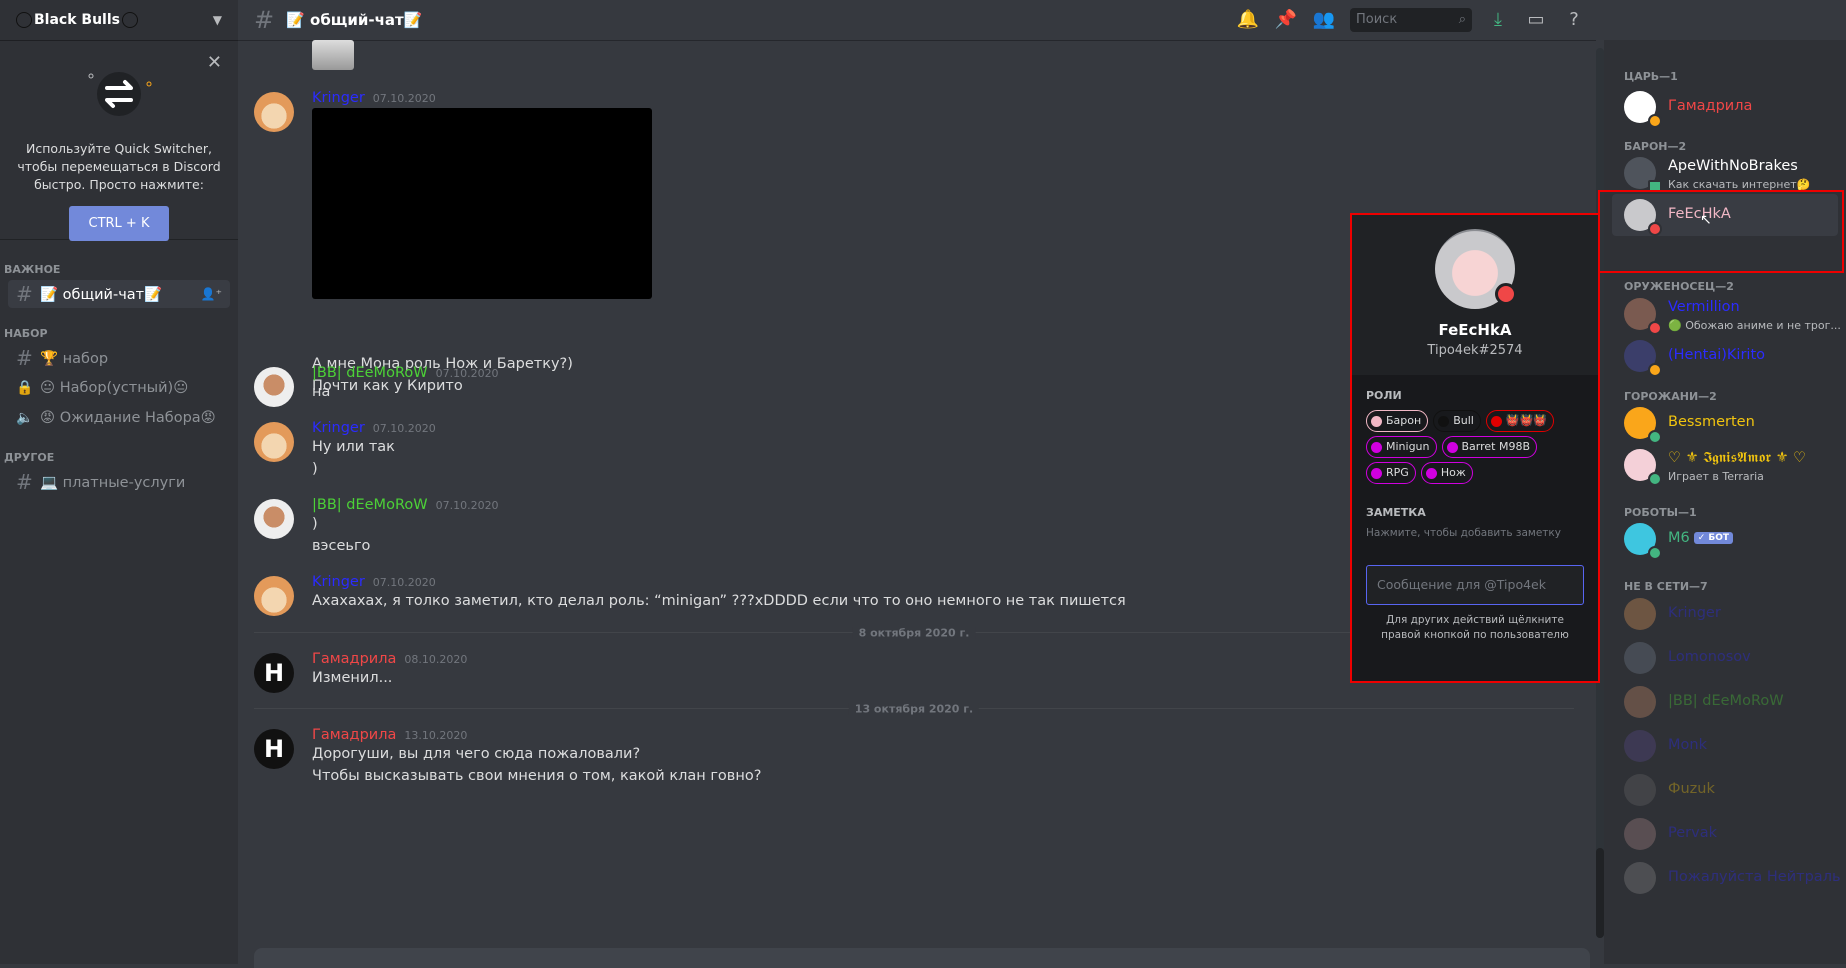 This screenshot has width=1846, height=968. What do you see at coordinates (214, 62) in the screenshot?
I see `close-icon: ✕` at bounding box center [214, 62].